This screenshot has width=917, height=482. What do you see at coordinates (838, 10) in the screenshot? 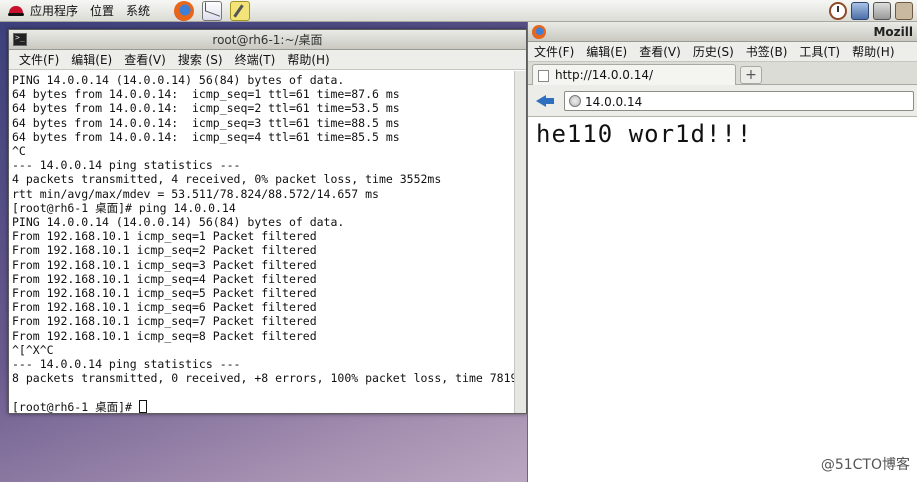
I see `clock-icon` at bounding box center [838, 10].